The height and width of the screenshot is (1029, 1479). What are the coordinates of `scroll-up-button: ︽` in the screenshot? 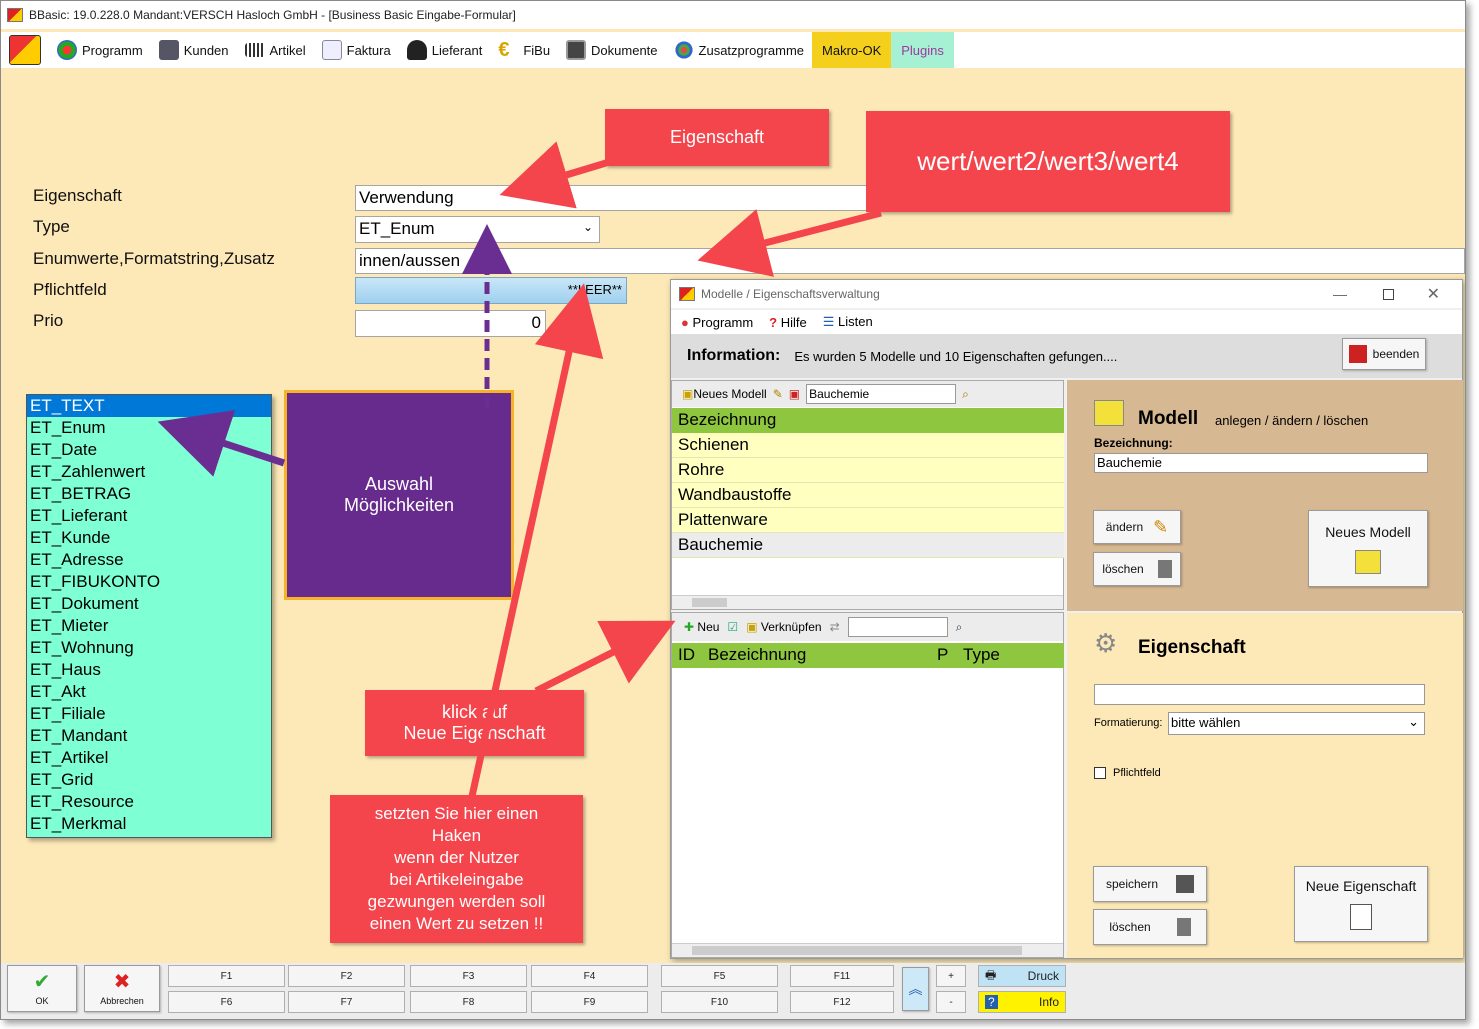 It's located at (915, 989).